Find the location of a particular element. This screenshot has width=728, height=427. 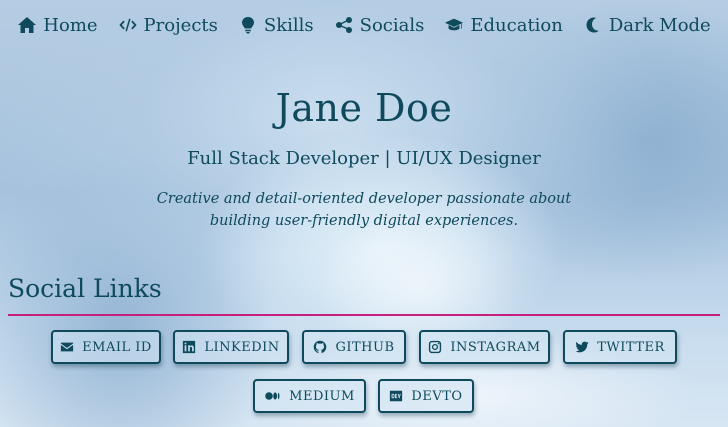

twitter-button: TWITTER is located at coordinates (620, 347).